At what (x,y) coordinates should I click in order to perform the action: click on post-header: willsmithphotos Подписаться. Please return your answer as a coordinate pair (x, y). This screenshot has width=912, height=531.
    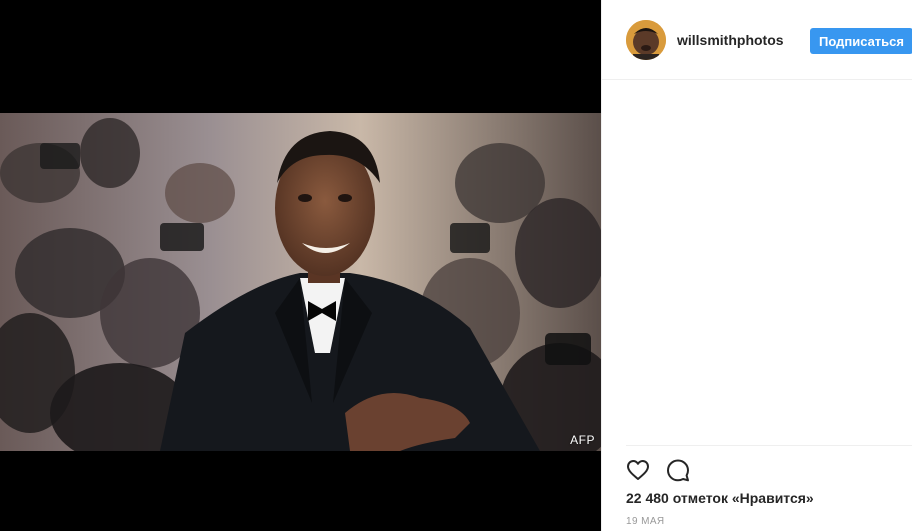
    Looking at the image, I should click on (757, 40).